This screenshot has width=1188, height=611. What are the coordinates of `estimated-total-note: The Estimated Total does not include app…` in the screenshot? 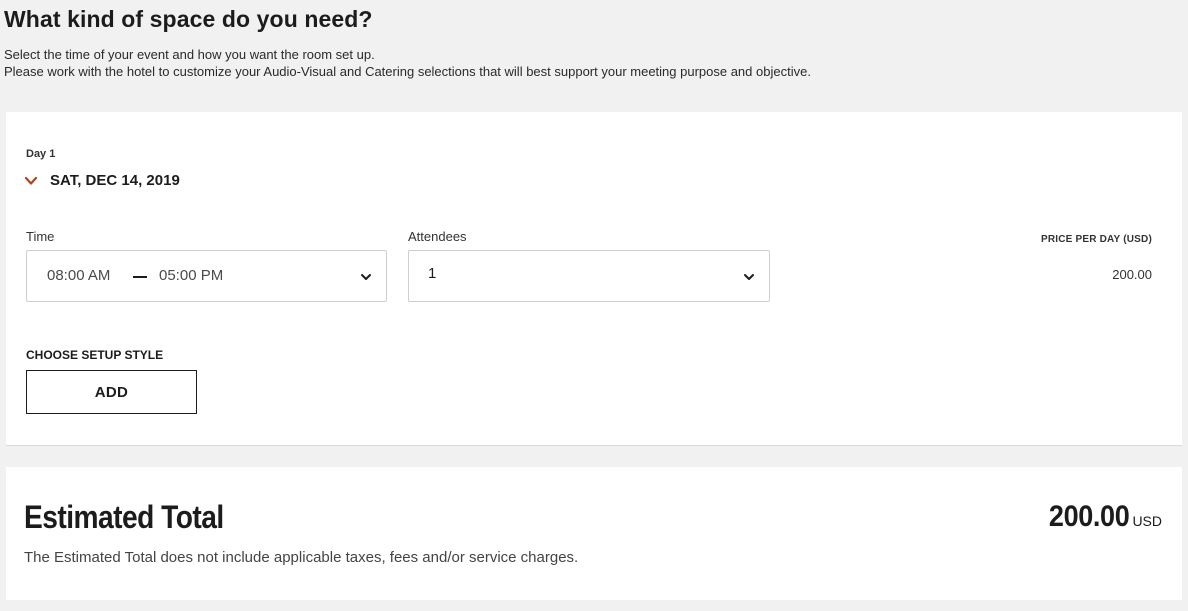 It's located at (301, 557).